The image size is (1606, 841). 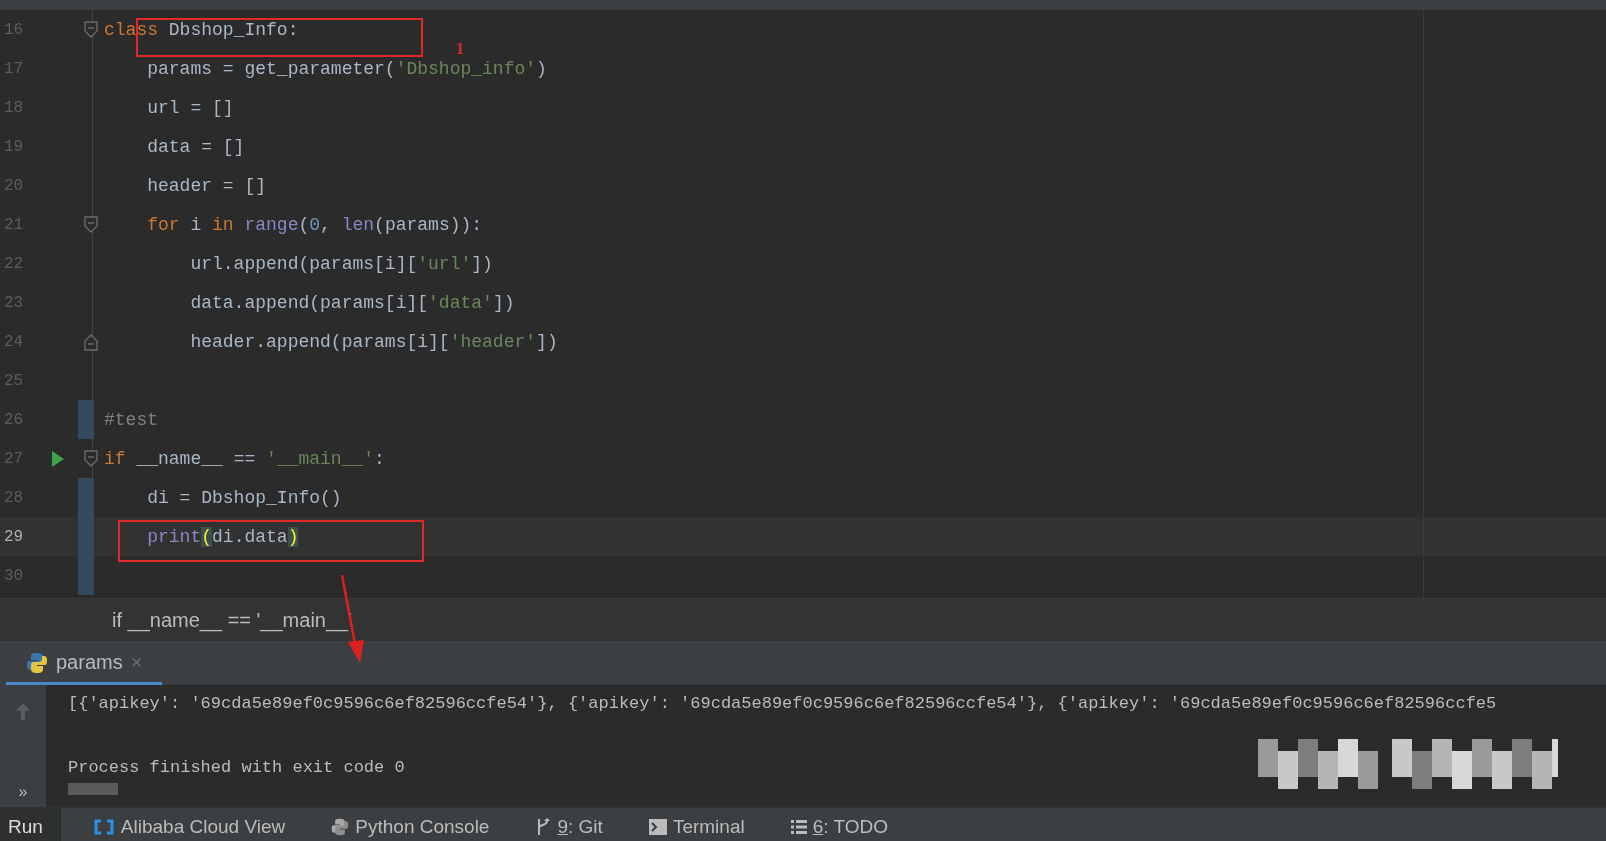 What do you see at coordinates (244, 458) in the screenshot?
I see `code-line: if __name__ == '__main__':` at bounding box center [244, 458].